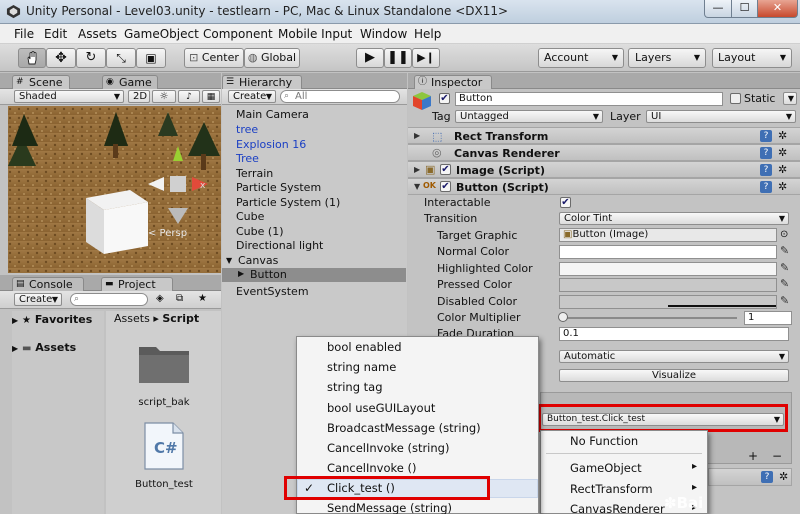 The height and width of the screenshot is (514, 800). I want to click on asset-button-test: C# Button_test, so click(164, 461).